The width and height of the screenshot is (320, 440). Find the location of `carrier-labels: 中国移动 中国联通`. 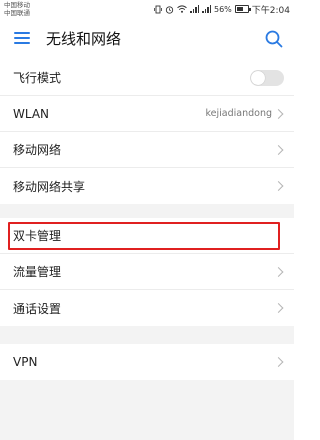

carrier-labels: 中国移动 中国联通 is located at coordinates (17, 9).